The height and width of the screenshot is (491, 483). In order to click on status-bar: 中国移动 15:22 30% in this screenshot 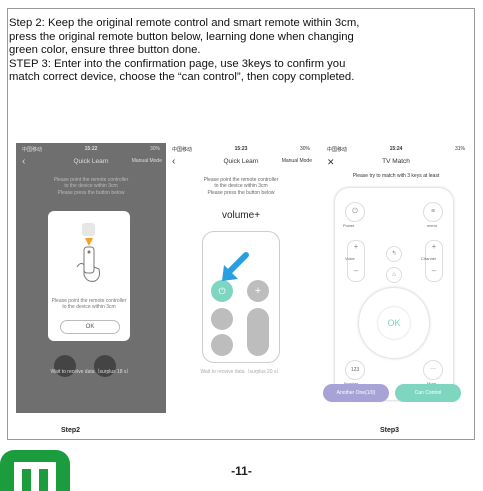, I will do `click(91, 149)`.